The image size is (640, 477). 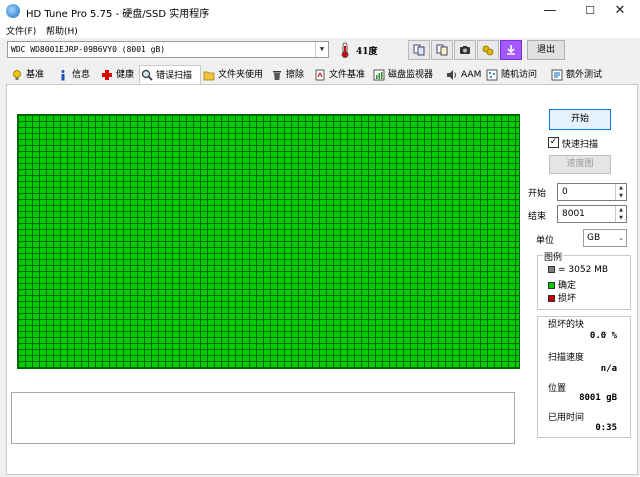 What do you see at coordinates (471, 75) in the screenshot?
I see `tab-label: AAM` at bounding box center [471, 75].